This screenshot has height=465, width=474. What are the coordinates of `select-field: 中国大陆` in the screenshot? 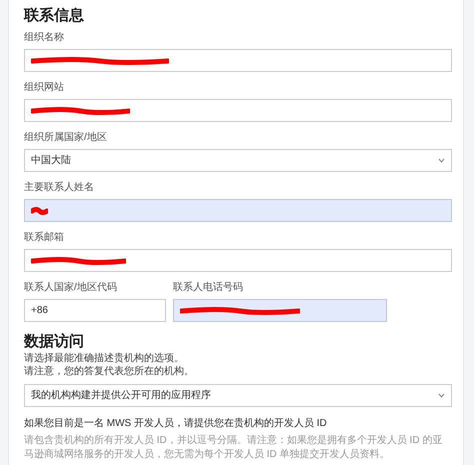 It's located at (238, 160).